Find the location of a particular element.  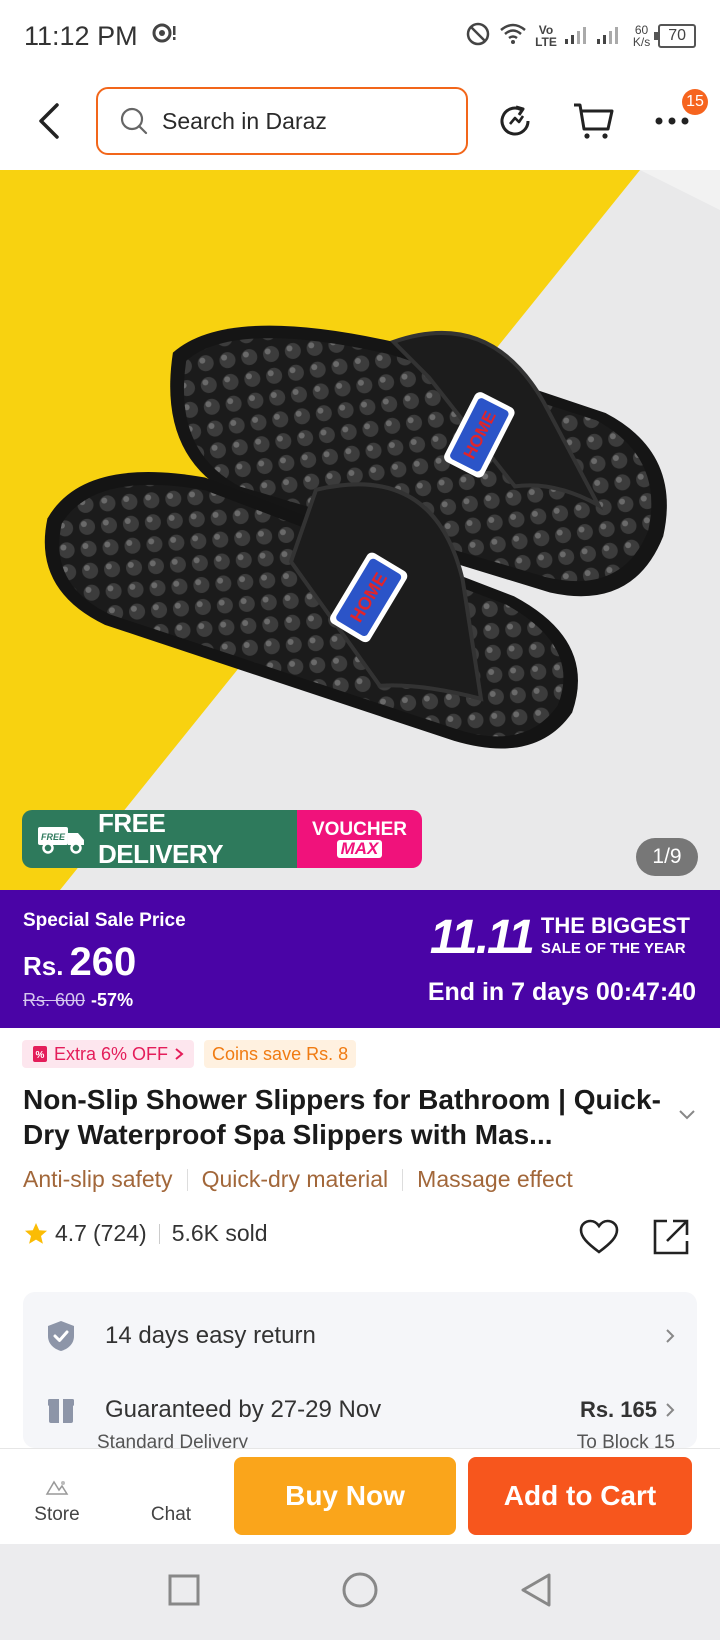

feature-item: Massage effect is located at coordinates (495, 1179).